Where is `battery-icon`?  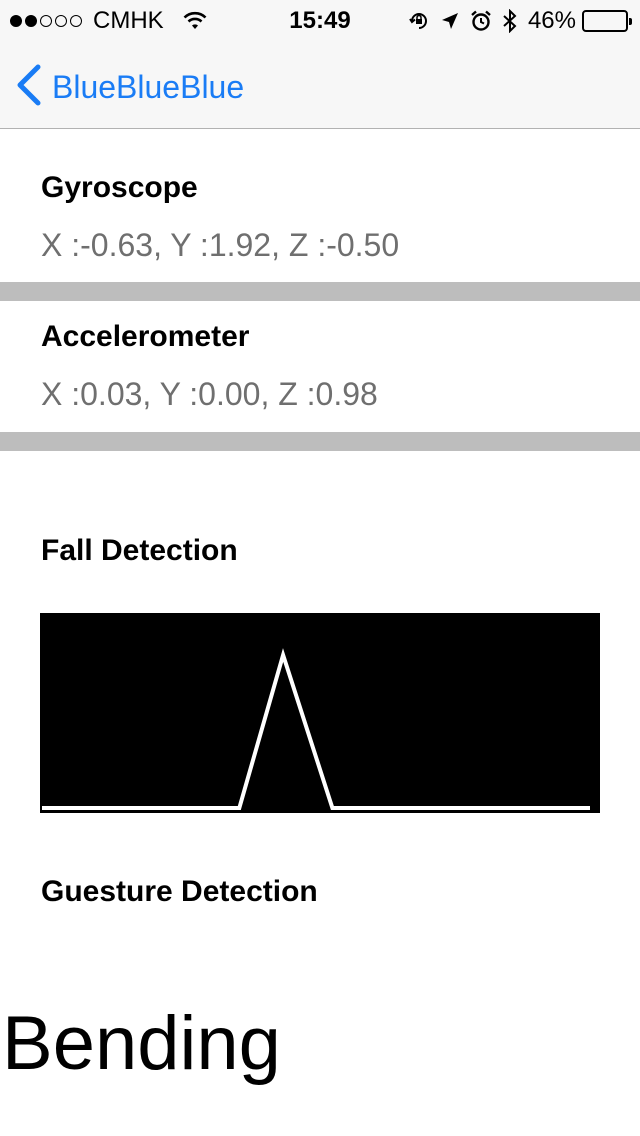 battery-icon is located at coordinates (607, 21).